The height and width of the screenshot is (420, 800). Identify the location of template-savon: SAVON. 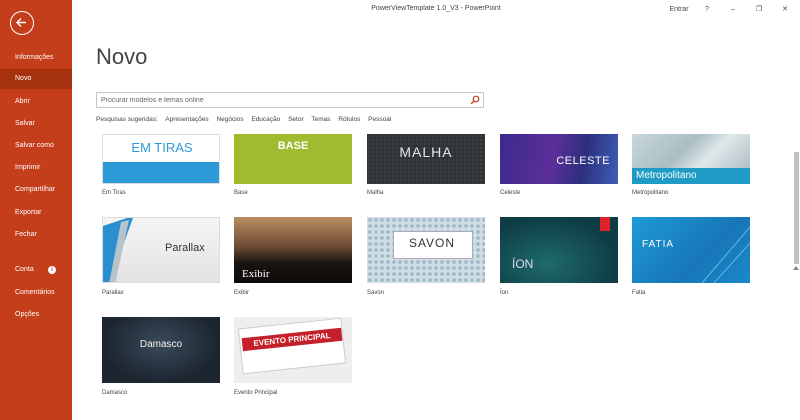
(426, 250).